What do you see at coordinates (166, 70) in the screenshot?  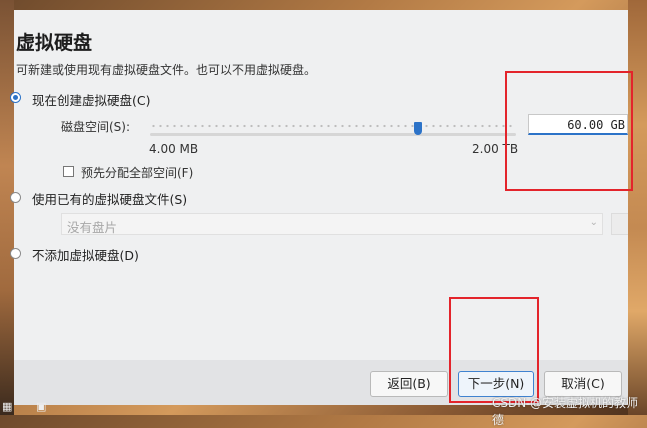 I see `page-description: 可新建或使用现有虚拟硬盘文件。也可以不用虚拟硬盘。` at bounding box center [166, 70].